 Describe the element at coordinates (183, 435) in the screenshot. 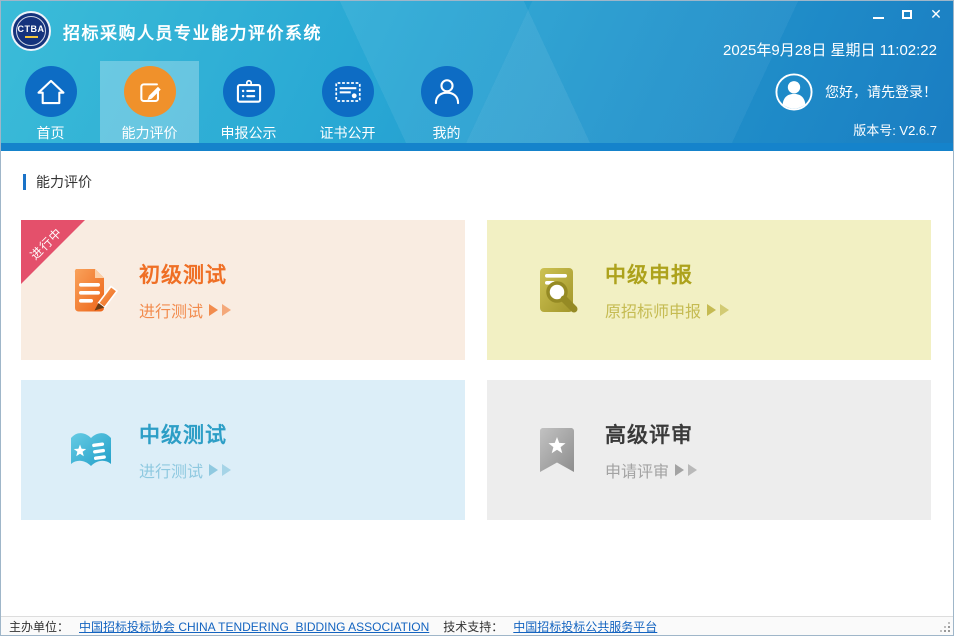

I see `card-title: 中级测试` at that location.